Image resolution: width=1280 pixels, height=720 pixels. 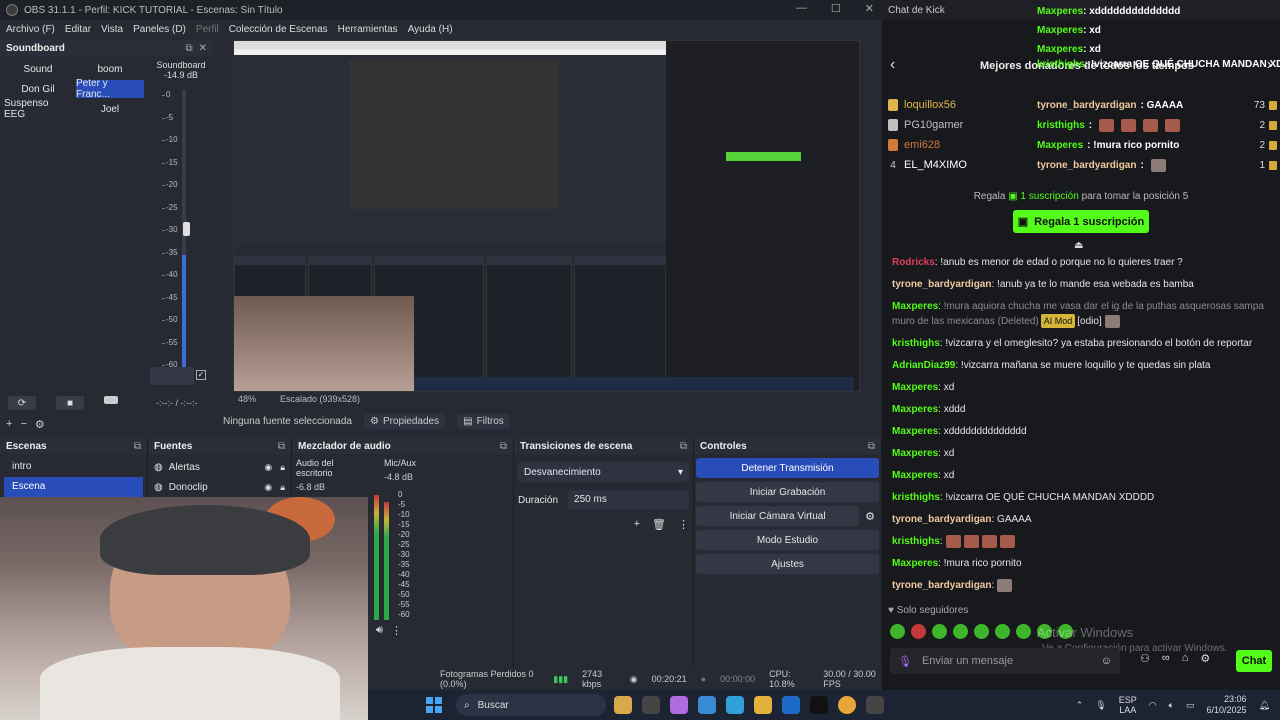 What do you see at coordinates (30, 29) in the screenshot?
I see `menu-file: Archivo (F)` at bounding box center [30, 29].